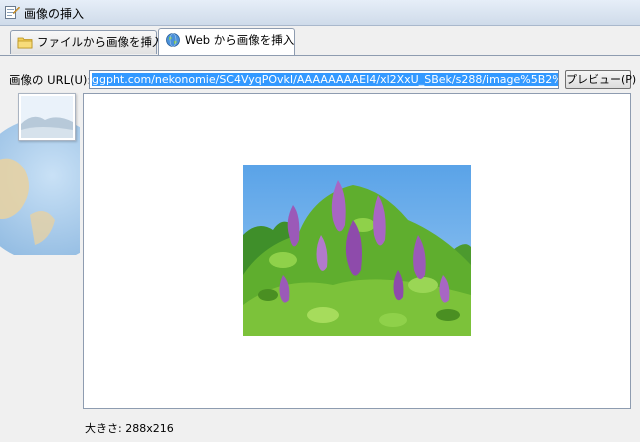  What do you see at coordinates (25, 43) in the screenshot?
I see `folder-icon` at bounding box center [25, 43].